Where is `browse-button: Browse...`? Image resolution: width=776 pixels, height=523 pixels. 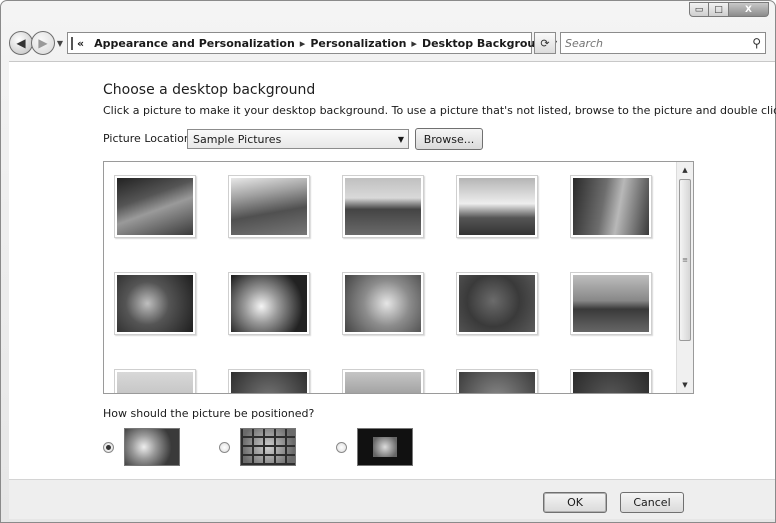 browse-button: Browse... is located at coordinates (449, 139).